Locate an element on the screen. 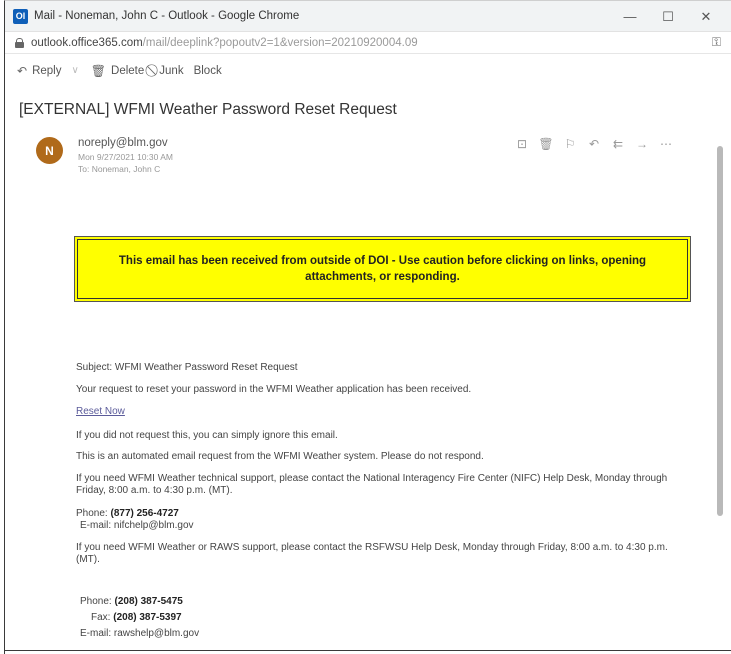 Image resolution: width=731 pixels, height=654 pixels. block-button: Block is located at coordinates (208, 71).